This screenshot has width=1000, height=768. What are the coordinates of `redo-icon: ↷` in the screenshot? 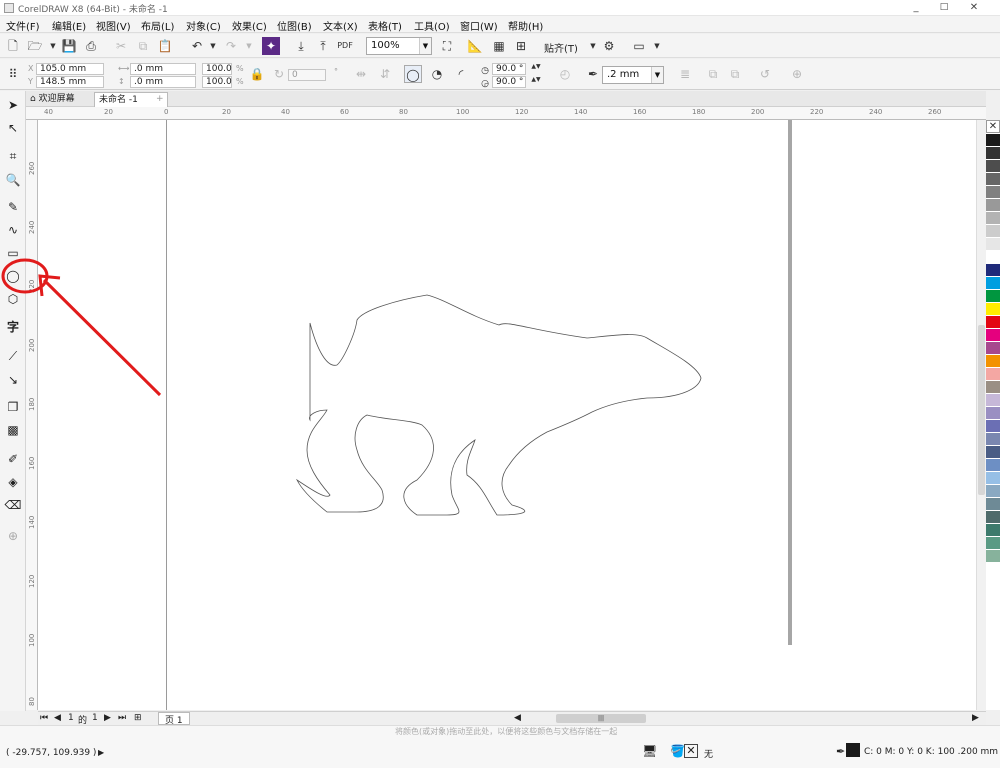 It's located at (231, 46).